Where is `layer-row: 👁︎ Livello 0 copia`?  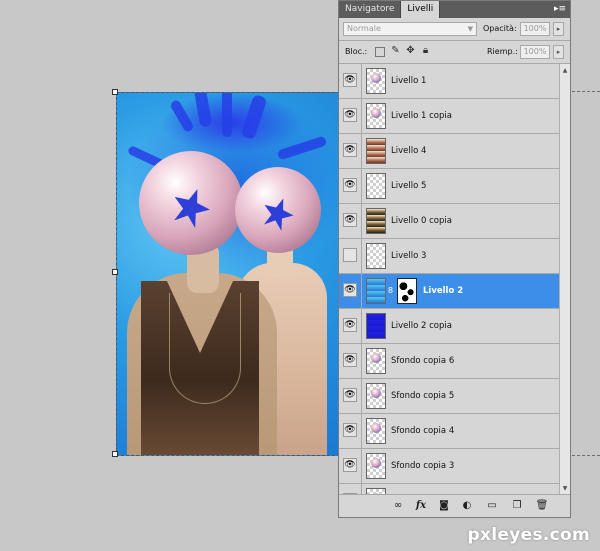 layer-row: 👁︎ Livello 0 copia is located at coordinates (449, 221).